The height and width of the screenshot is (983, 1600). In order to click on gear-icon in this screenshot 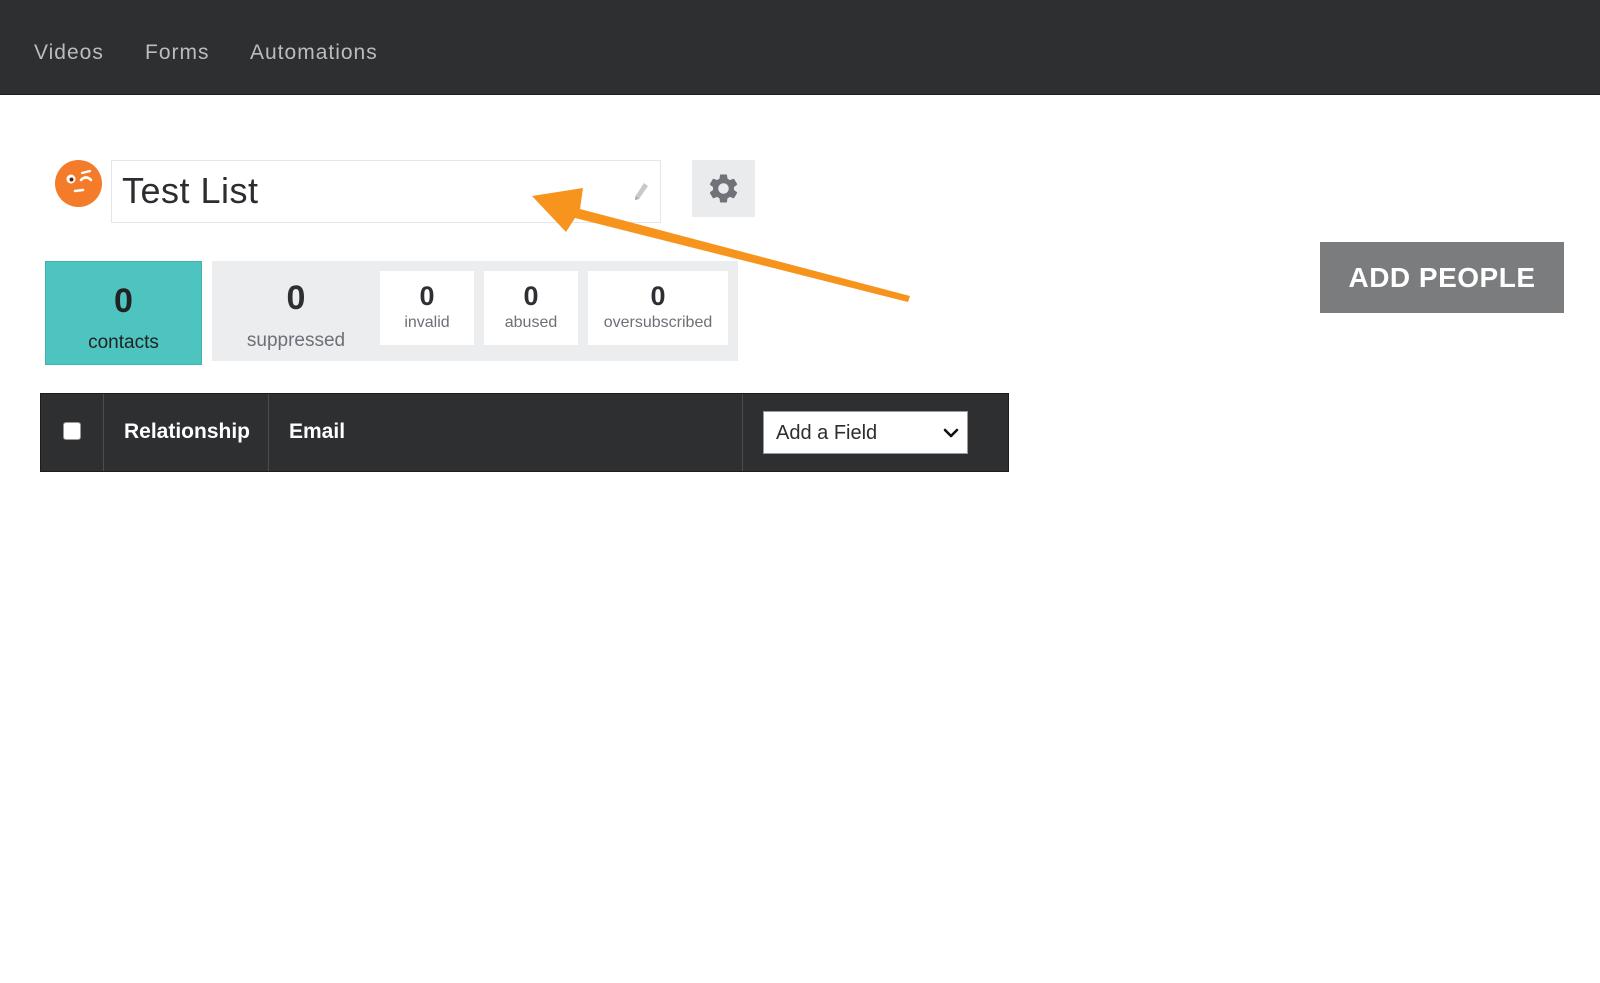, I will do `click(723, 188)`.